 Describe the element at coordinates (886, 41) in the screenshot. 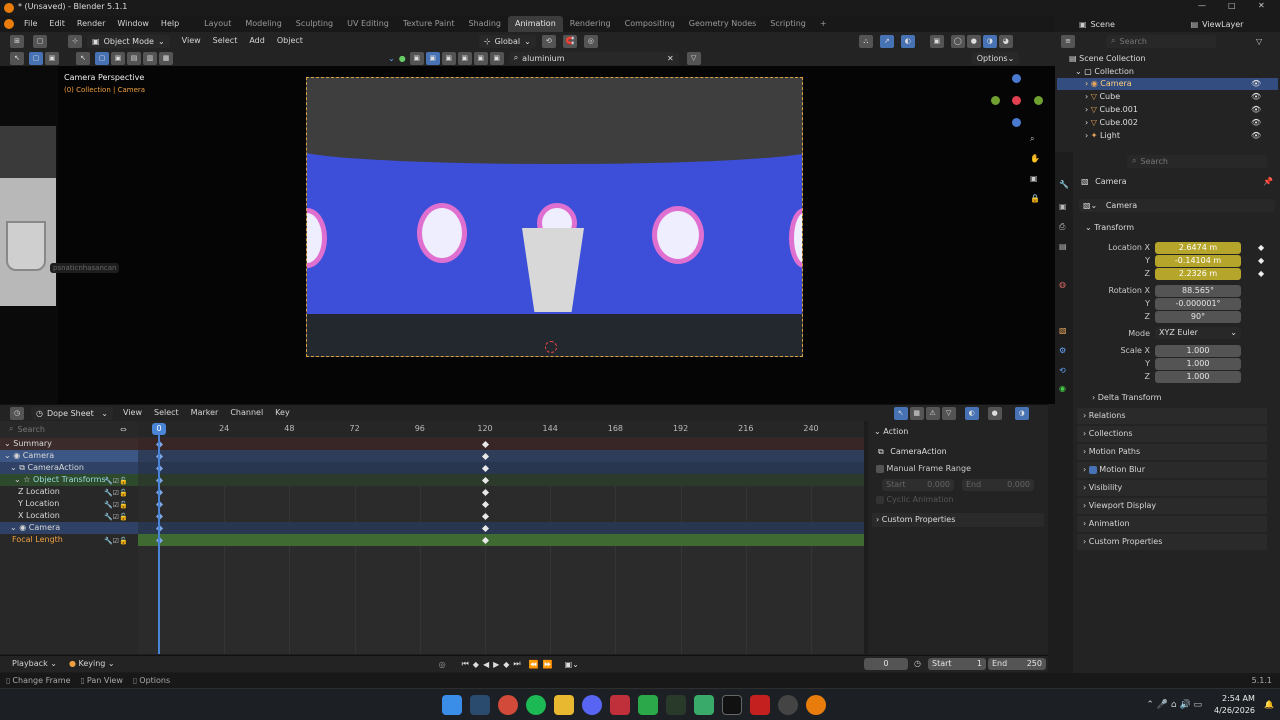

I see `navigate-icon: ↗` at that location.